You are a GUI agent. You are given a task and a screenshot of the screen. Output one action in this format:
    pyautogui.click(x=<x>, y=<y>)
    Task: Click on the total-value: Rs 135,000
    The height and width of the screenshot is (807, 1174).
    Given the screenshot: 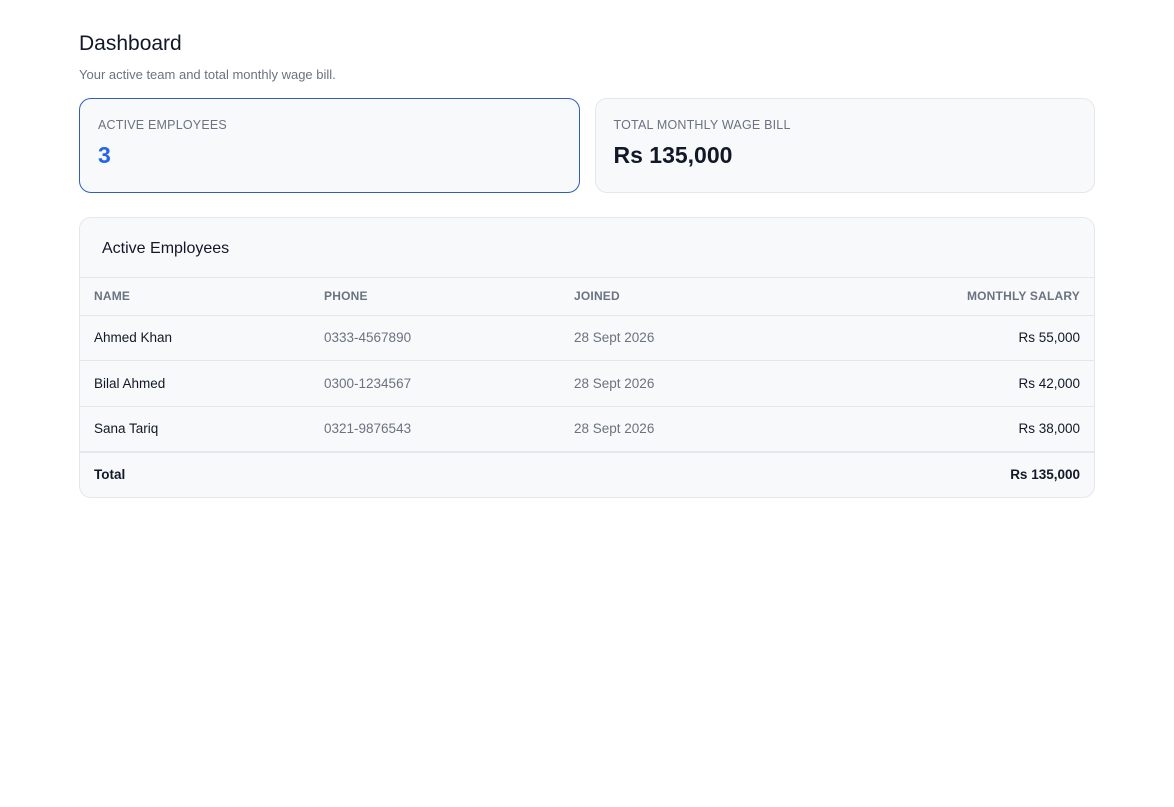 What is the action you would take?
    pyautogui.click(x=1045, y=474)
    